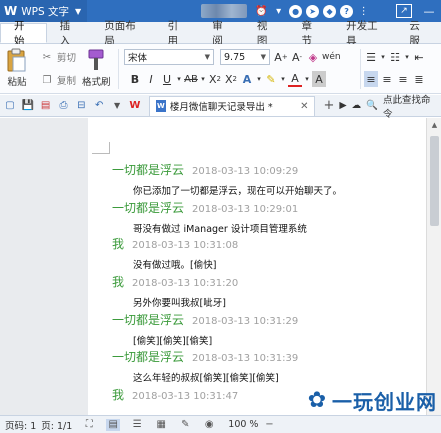 This screenshot has width=441, height=433. What do you see at coordinates (372, 105) in the screenshot?
I see `search-icon: 🔍` at bounding box center [372, 105].